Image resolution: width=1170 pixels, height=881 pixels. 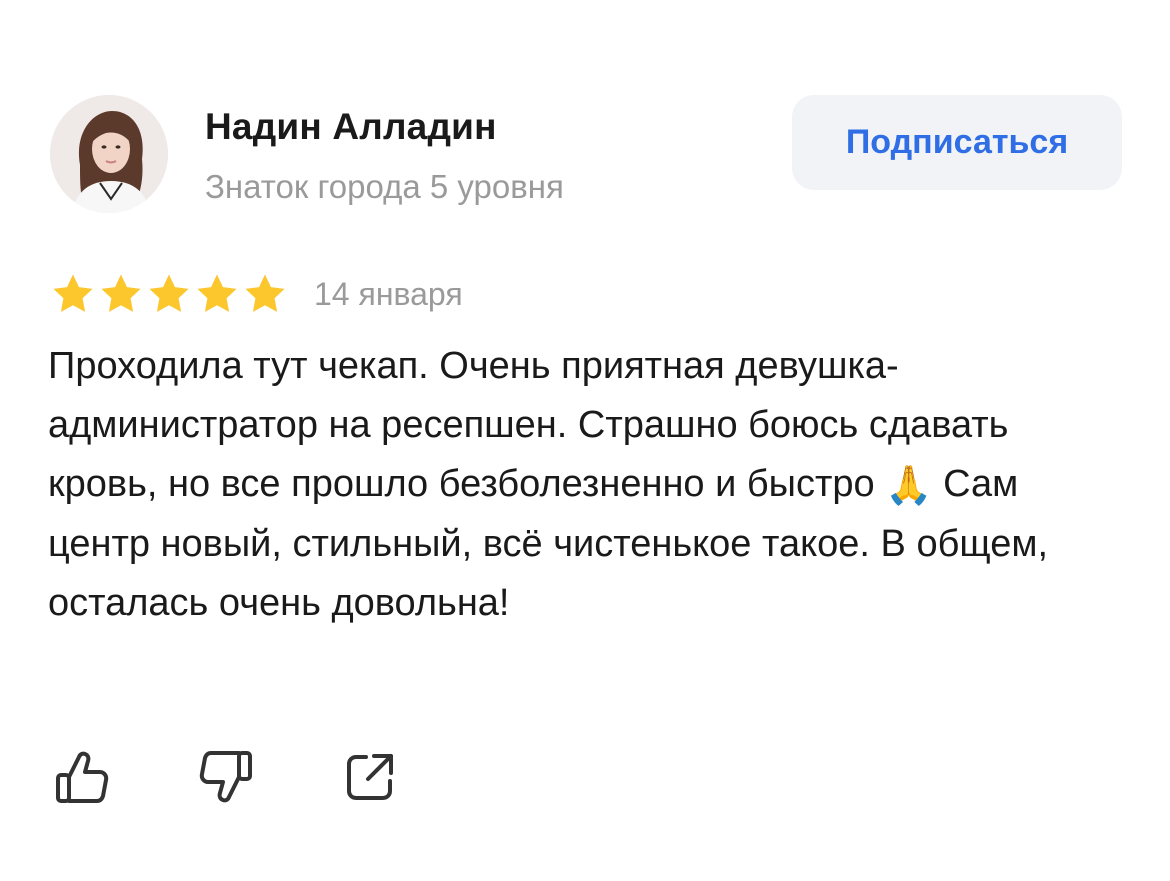 I want to click on star-rating, so click(x=169, y=294).